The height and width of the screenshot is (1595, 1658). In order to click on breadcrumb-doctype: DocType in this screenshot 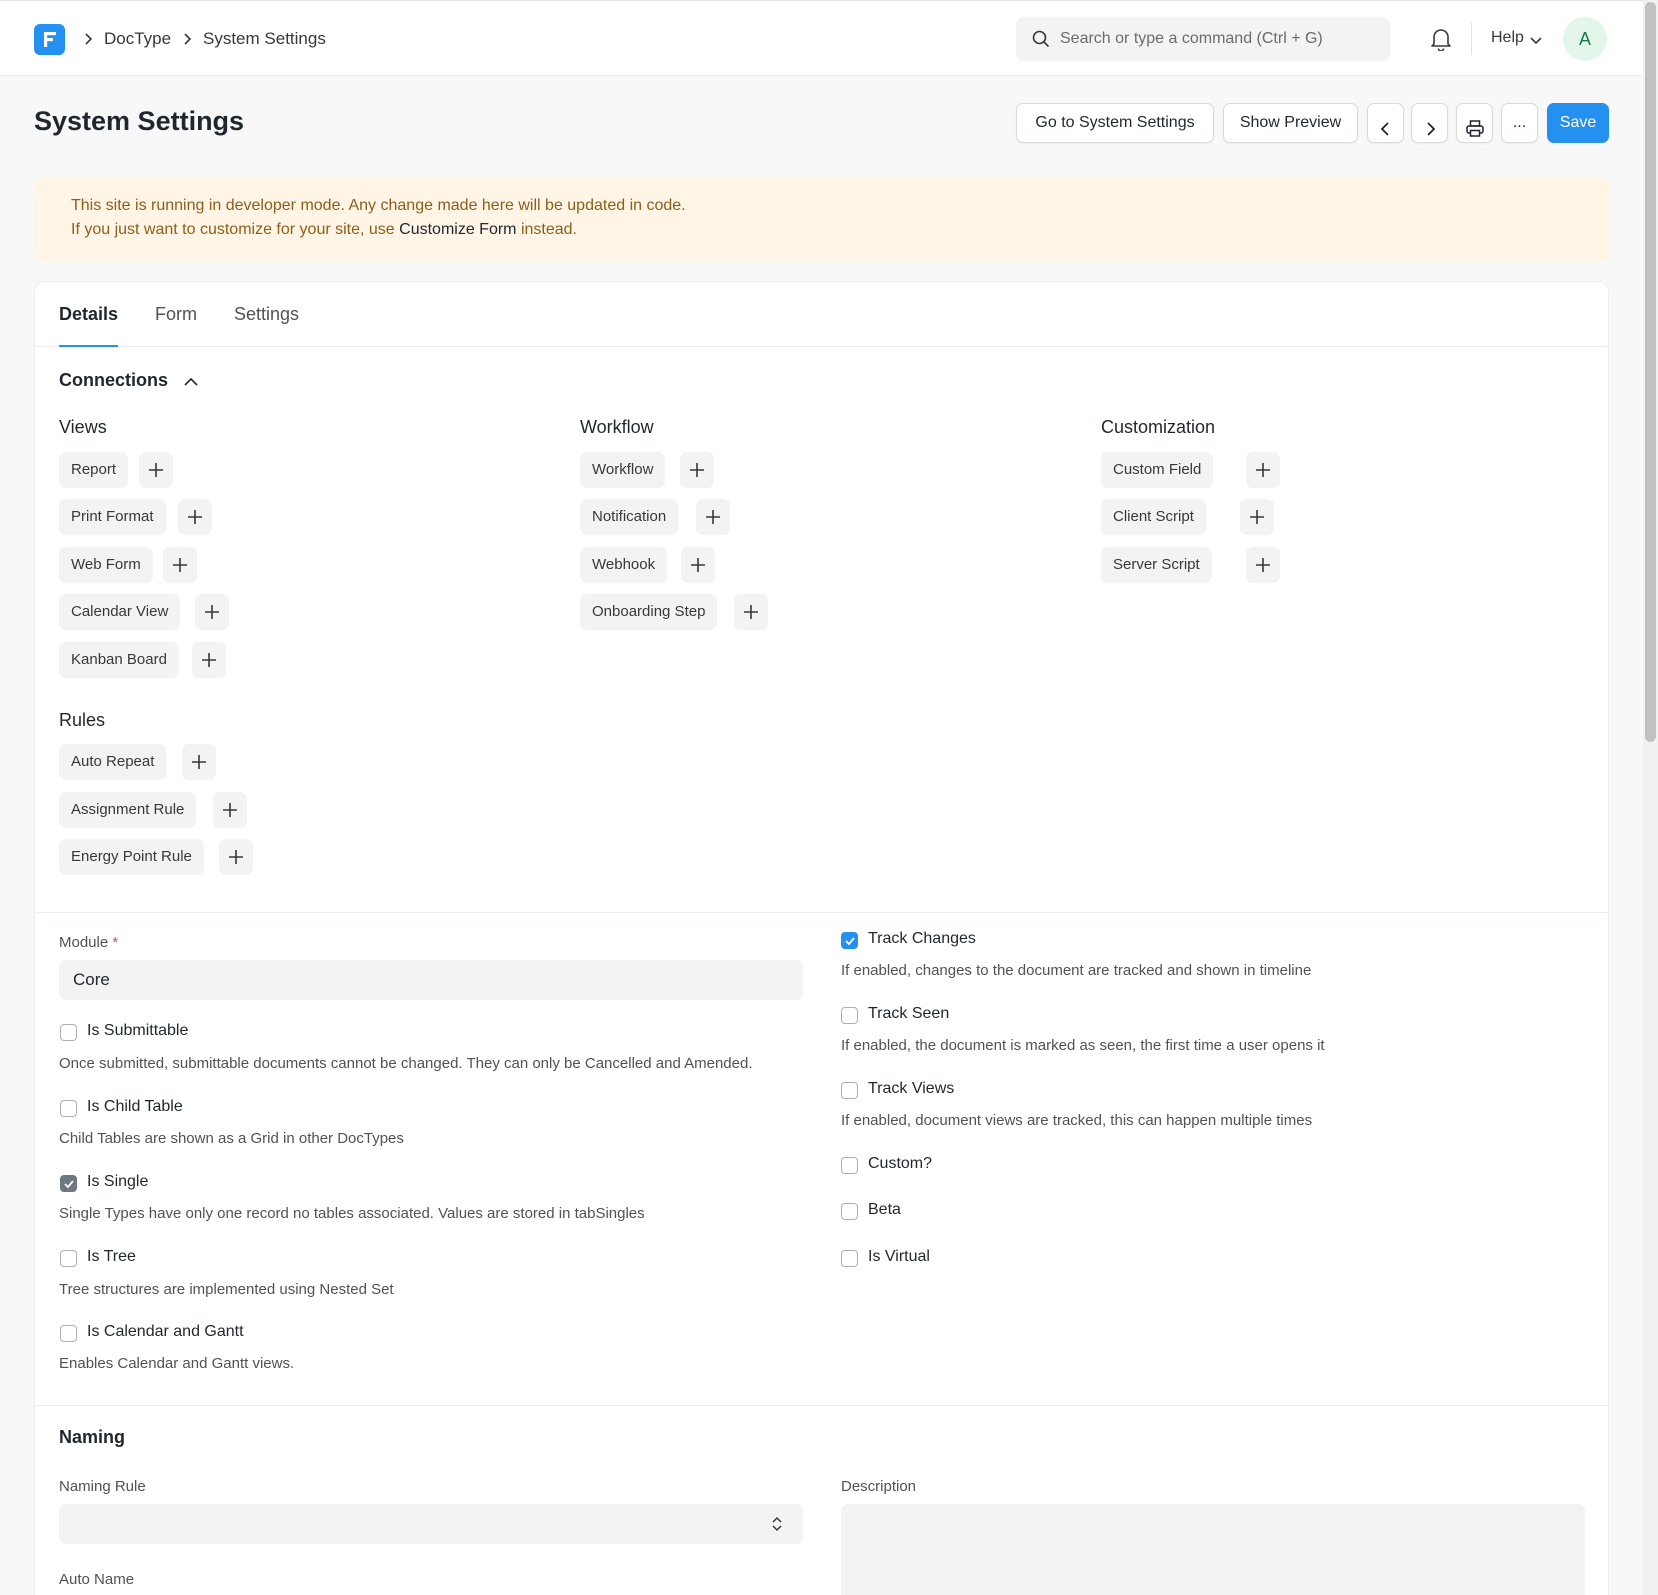, I will do `click(137, 39)`.